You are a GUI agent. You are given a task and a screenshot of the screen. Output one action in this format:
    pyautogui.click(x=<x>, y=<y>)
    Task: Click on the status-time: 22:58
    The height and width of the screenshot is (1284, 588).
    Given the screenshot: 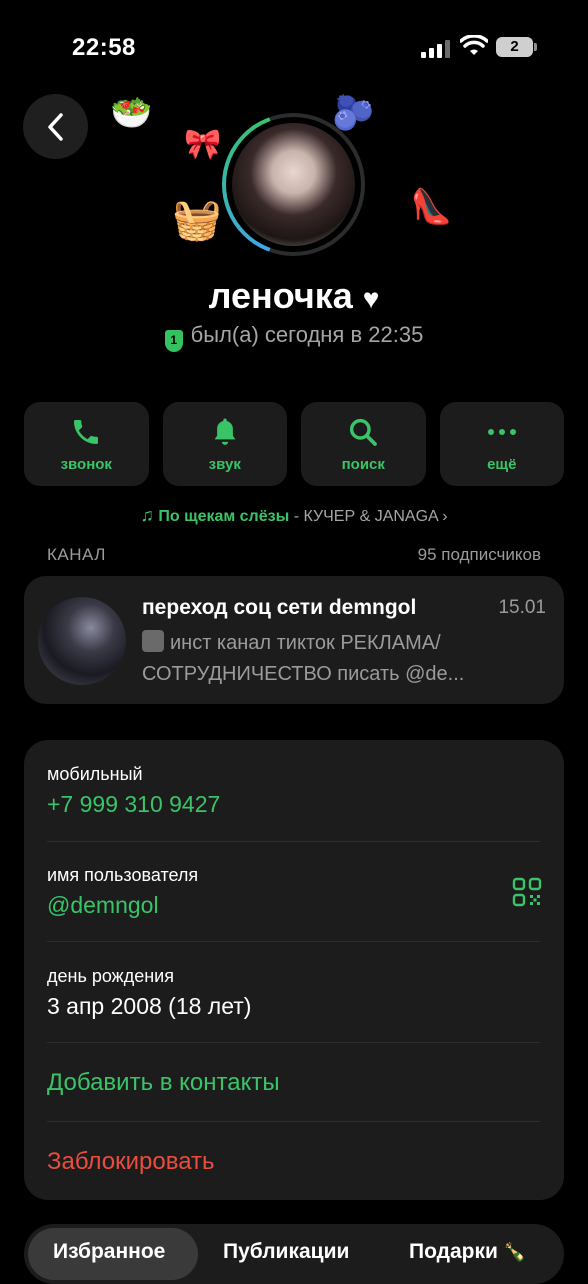 What is the action you would take?
    pyautogui.click(x=104, y=47)
    